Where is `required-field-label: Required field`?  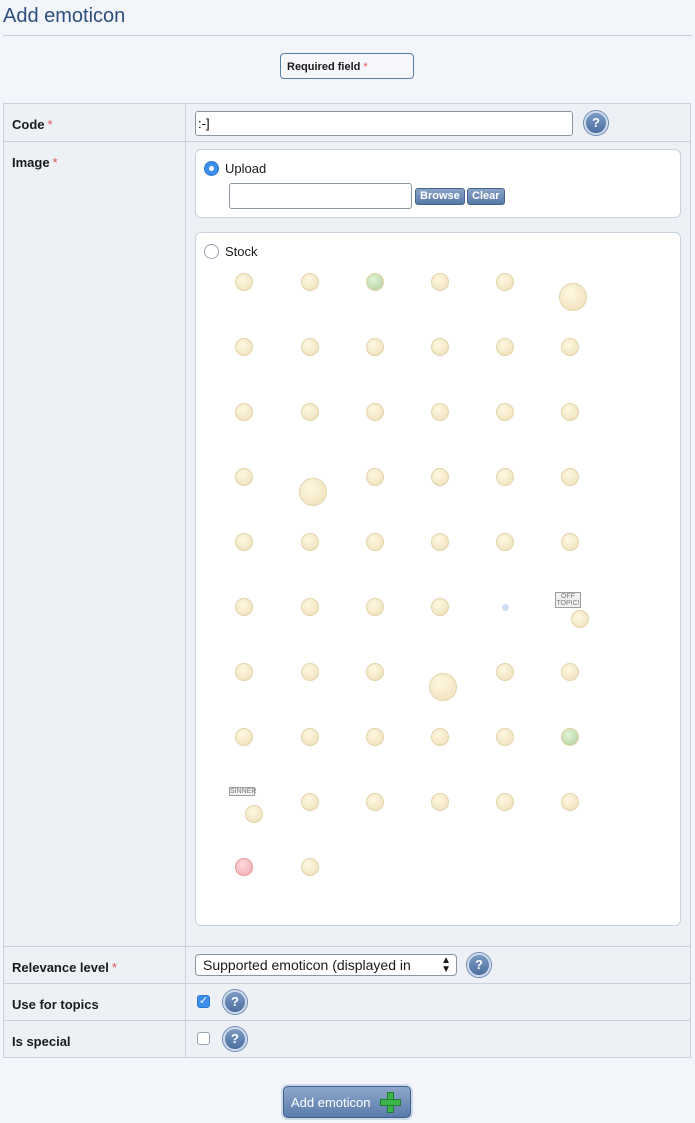
required-field-label: Required field is located at coordinates (324, 67).